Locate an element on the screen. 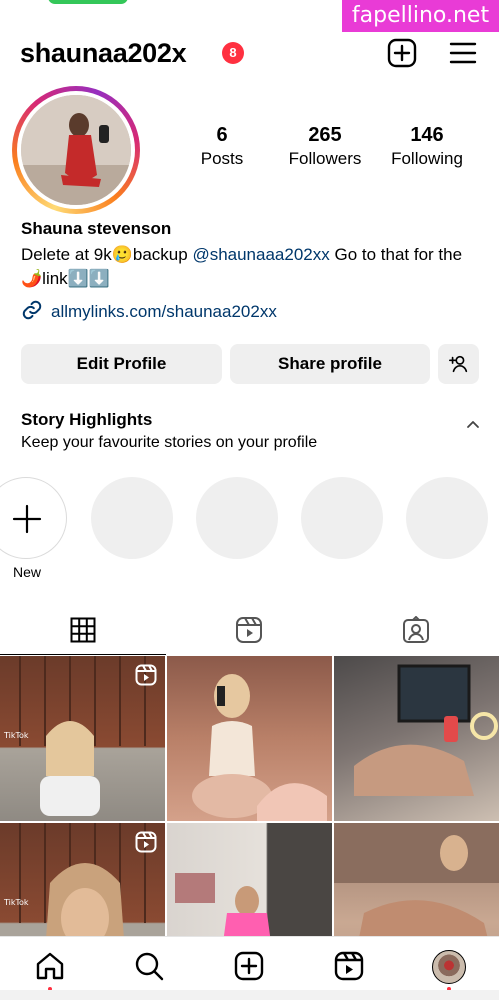 This screenshot has height=1000, width=499. profile-avatar-story-ring is located at coordinates (76, 150).